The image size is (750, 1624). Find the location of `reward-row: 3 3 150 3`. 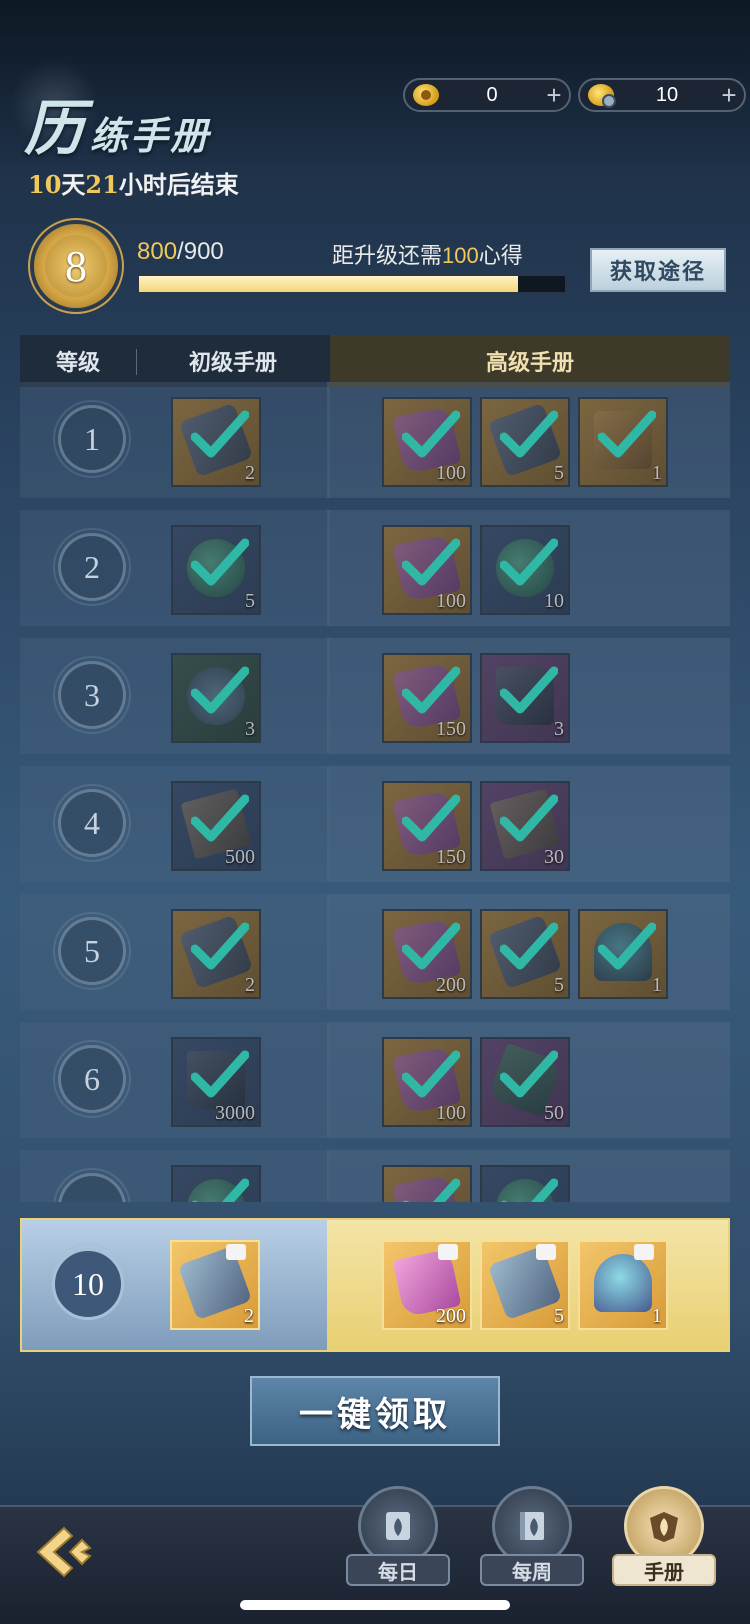

reward-row: 3 3 150 3 is located at coordinates (375, 696).